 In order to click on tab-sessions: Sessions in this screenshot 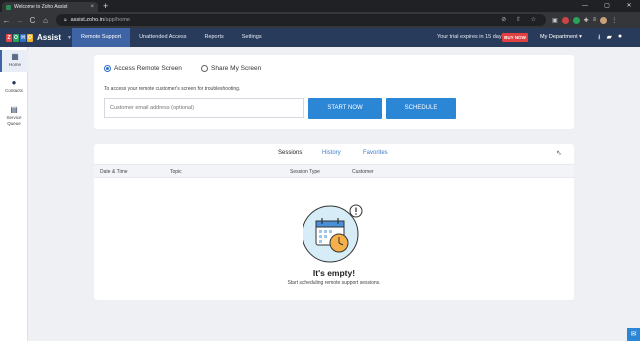, I will do `click(290, 153)`.